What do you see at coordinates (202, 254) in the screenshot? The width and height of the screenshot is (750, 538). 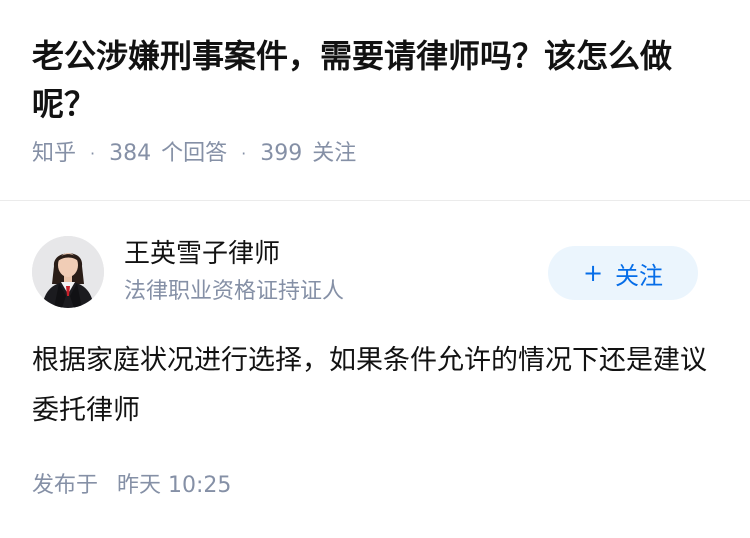 I see `author-name: 王英雪子律师` at bounding box center [202, 254].